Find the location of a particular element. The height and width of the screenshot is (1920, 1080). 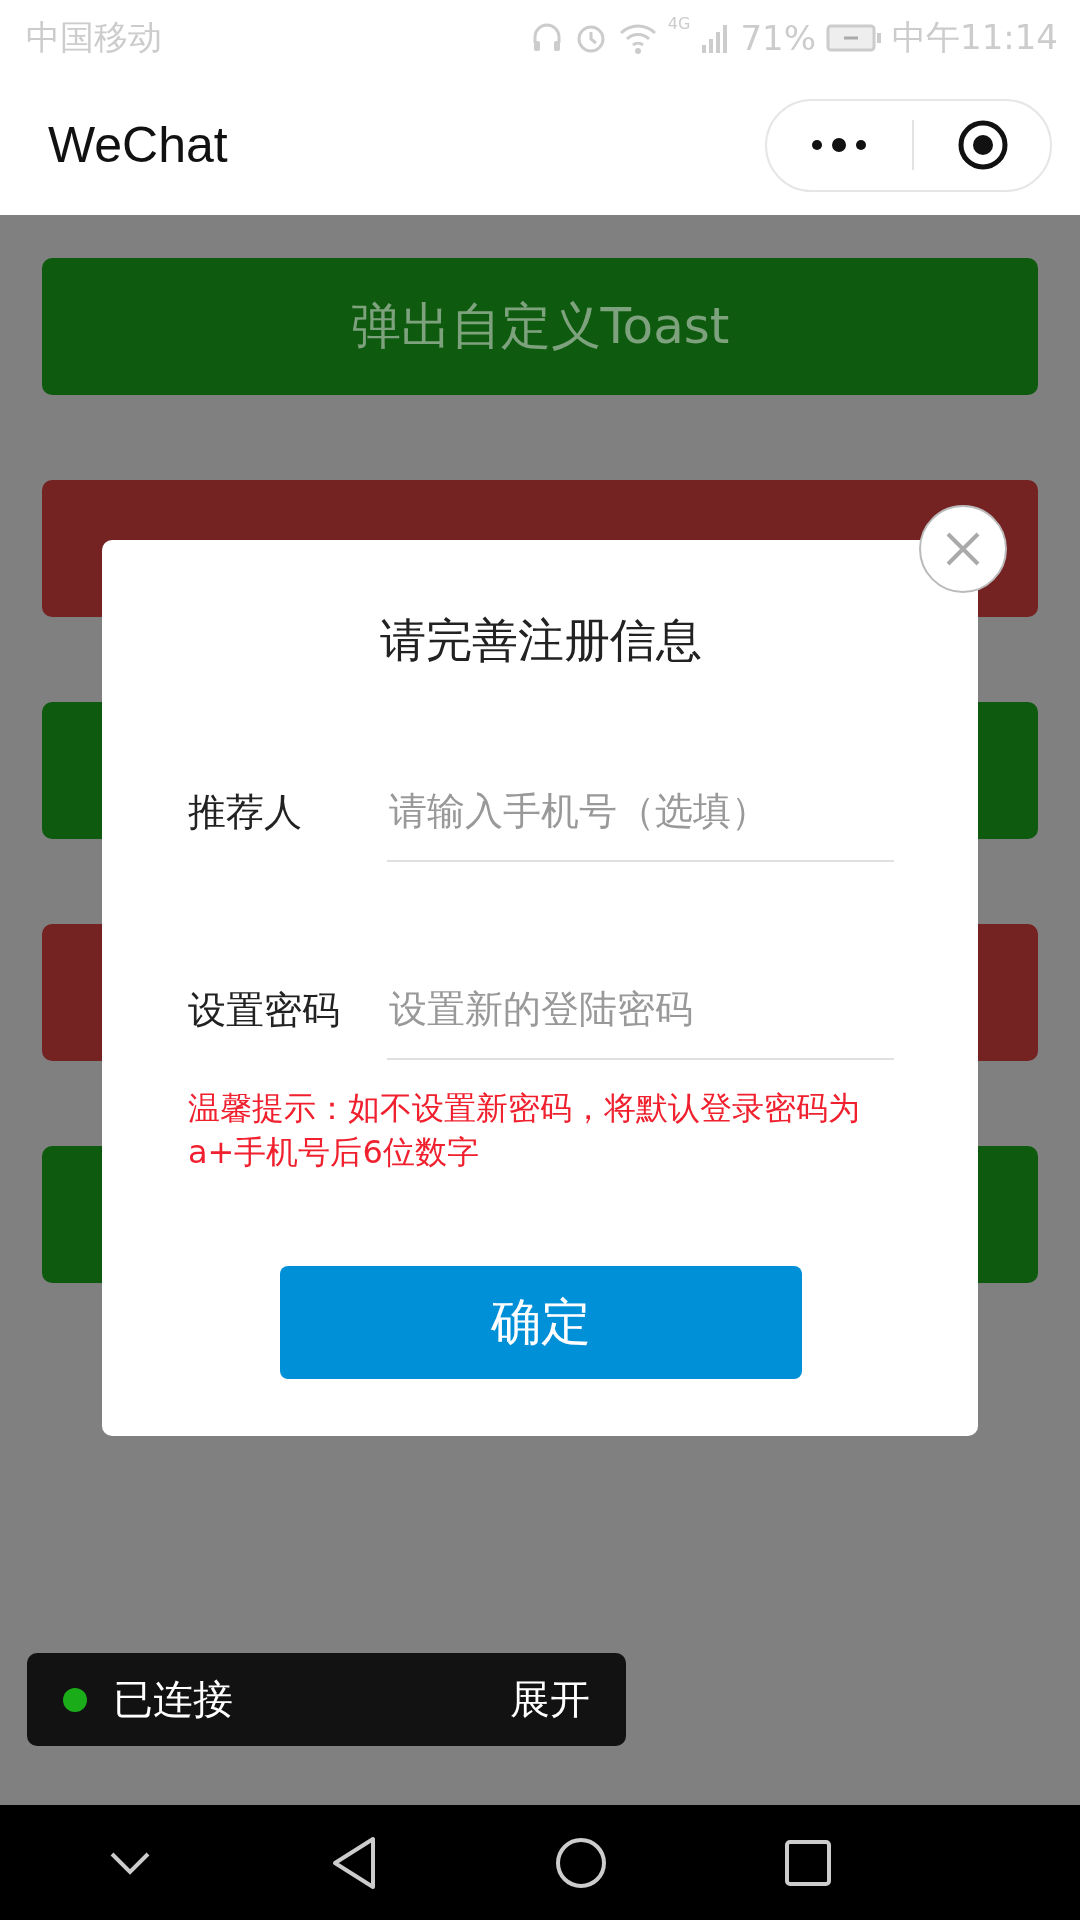

connection-status: 已连接 is located at coordinates (173, 1699).